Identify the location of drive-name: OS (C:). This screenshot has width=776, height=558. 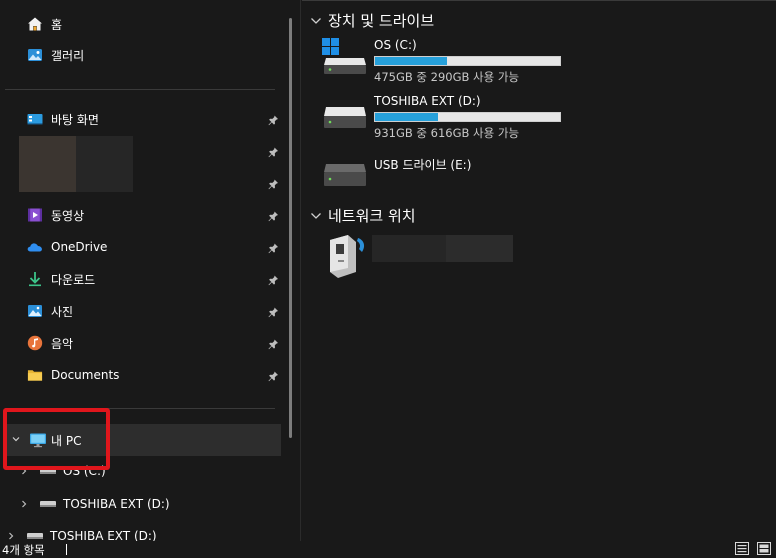
(395, 45).